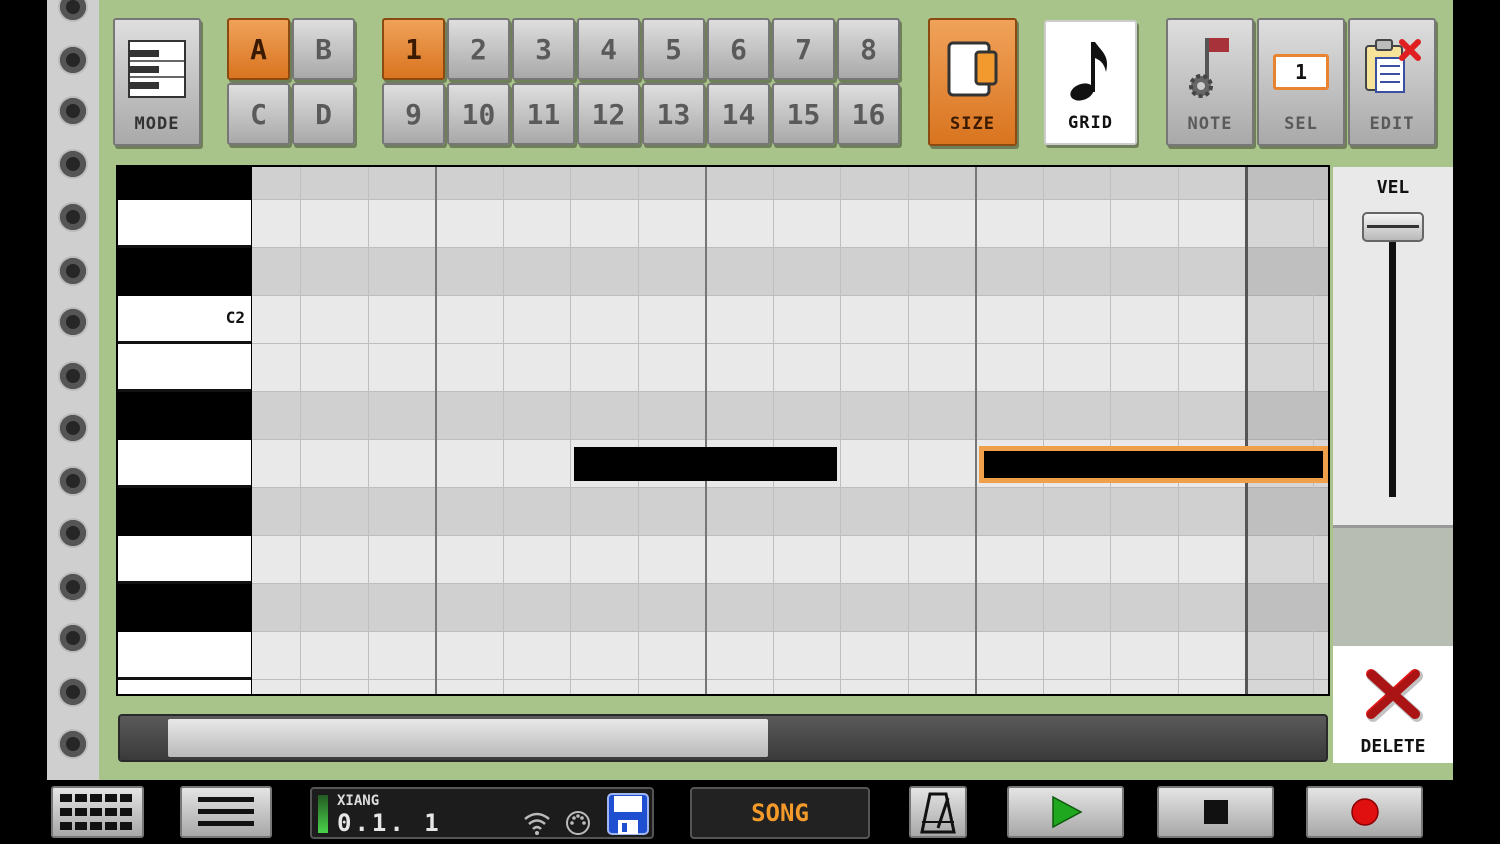 The width and height of the screenshot is (1500, 844). I want to click on bar-14-button: 14, so click(738, 114).